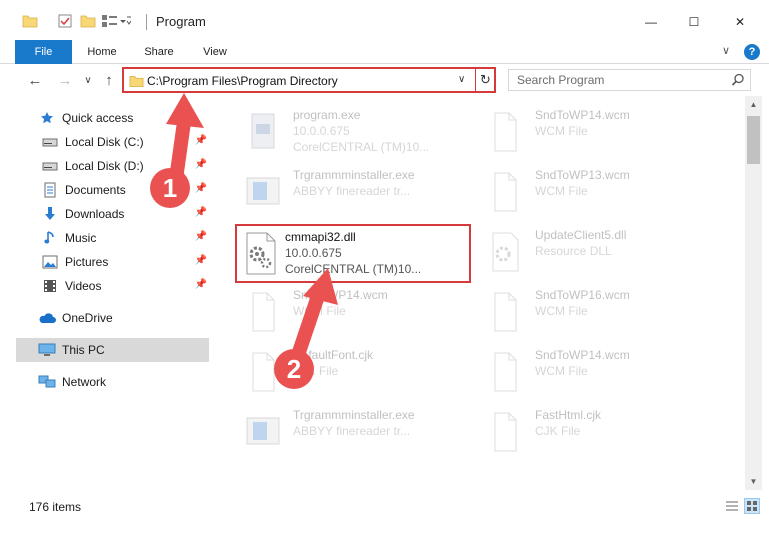 The width and height of the screenshot is (769, 533). I want to click on scroll-down-icon: ▼, so click(753, 481).